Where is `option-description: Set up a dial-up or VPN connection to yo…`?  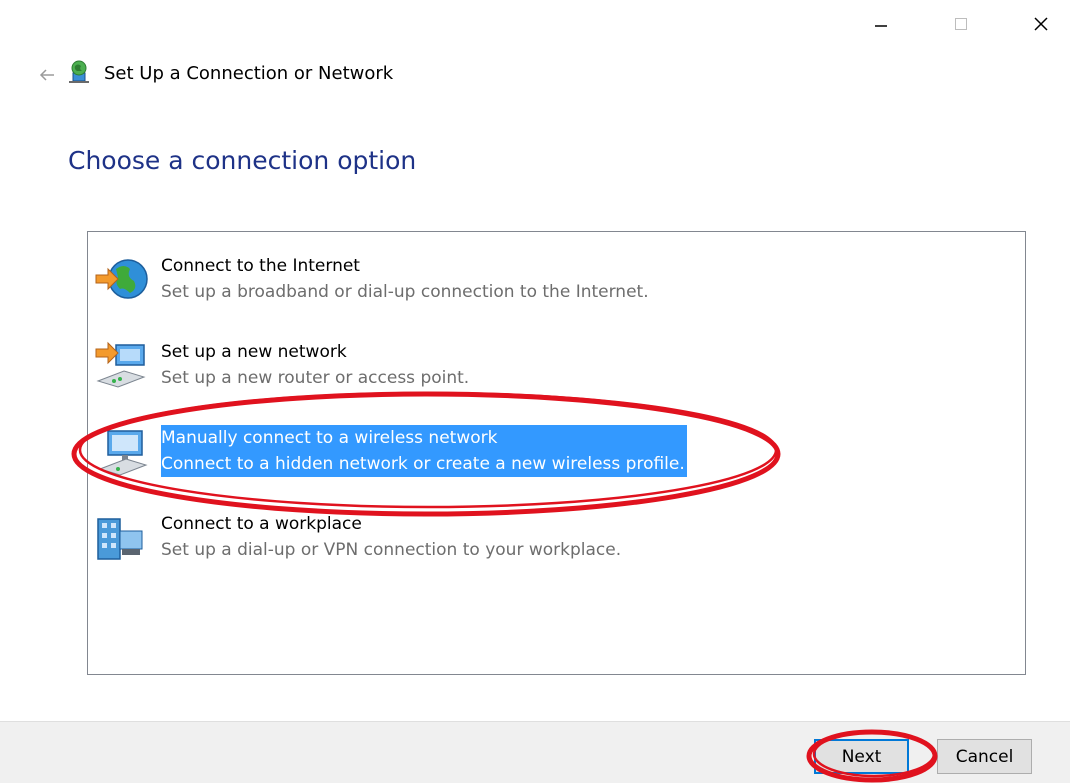 option-description: Set up a dial-up or VPN connection to yo… is located at coordinates (391, 550).